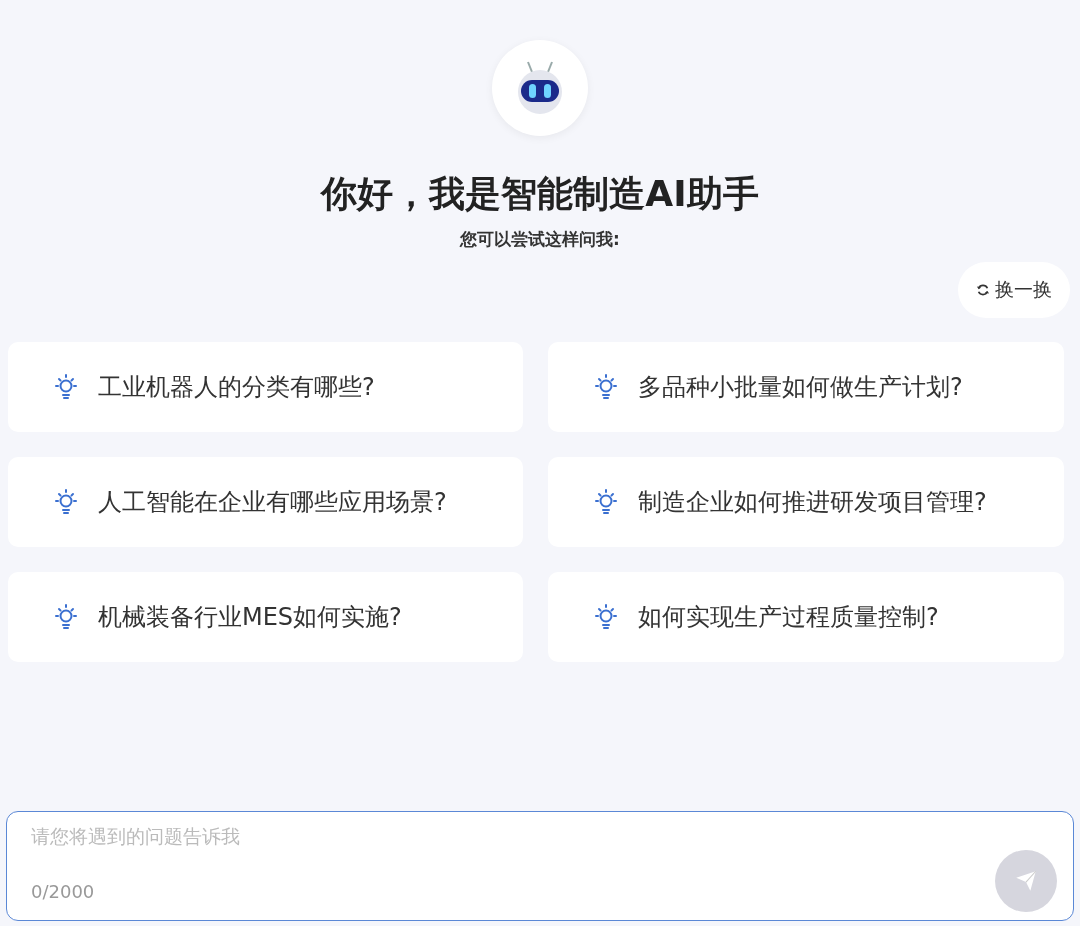 Image resolution: width=1080 pixels, height=926 pixels. Describe the element at coordinates (540, 239) in the screenshot. I see `subtitle: 您可以尝试这样问我:` at that location.